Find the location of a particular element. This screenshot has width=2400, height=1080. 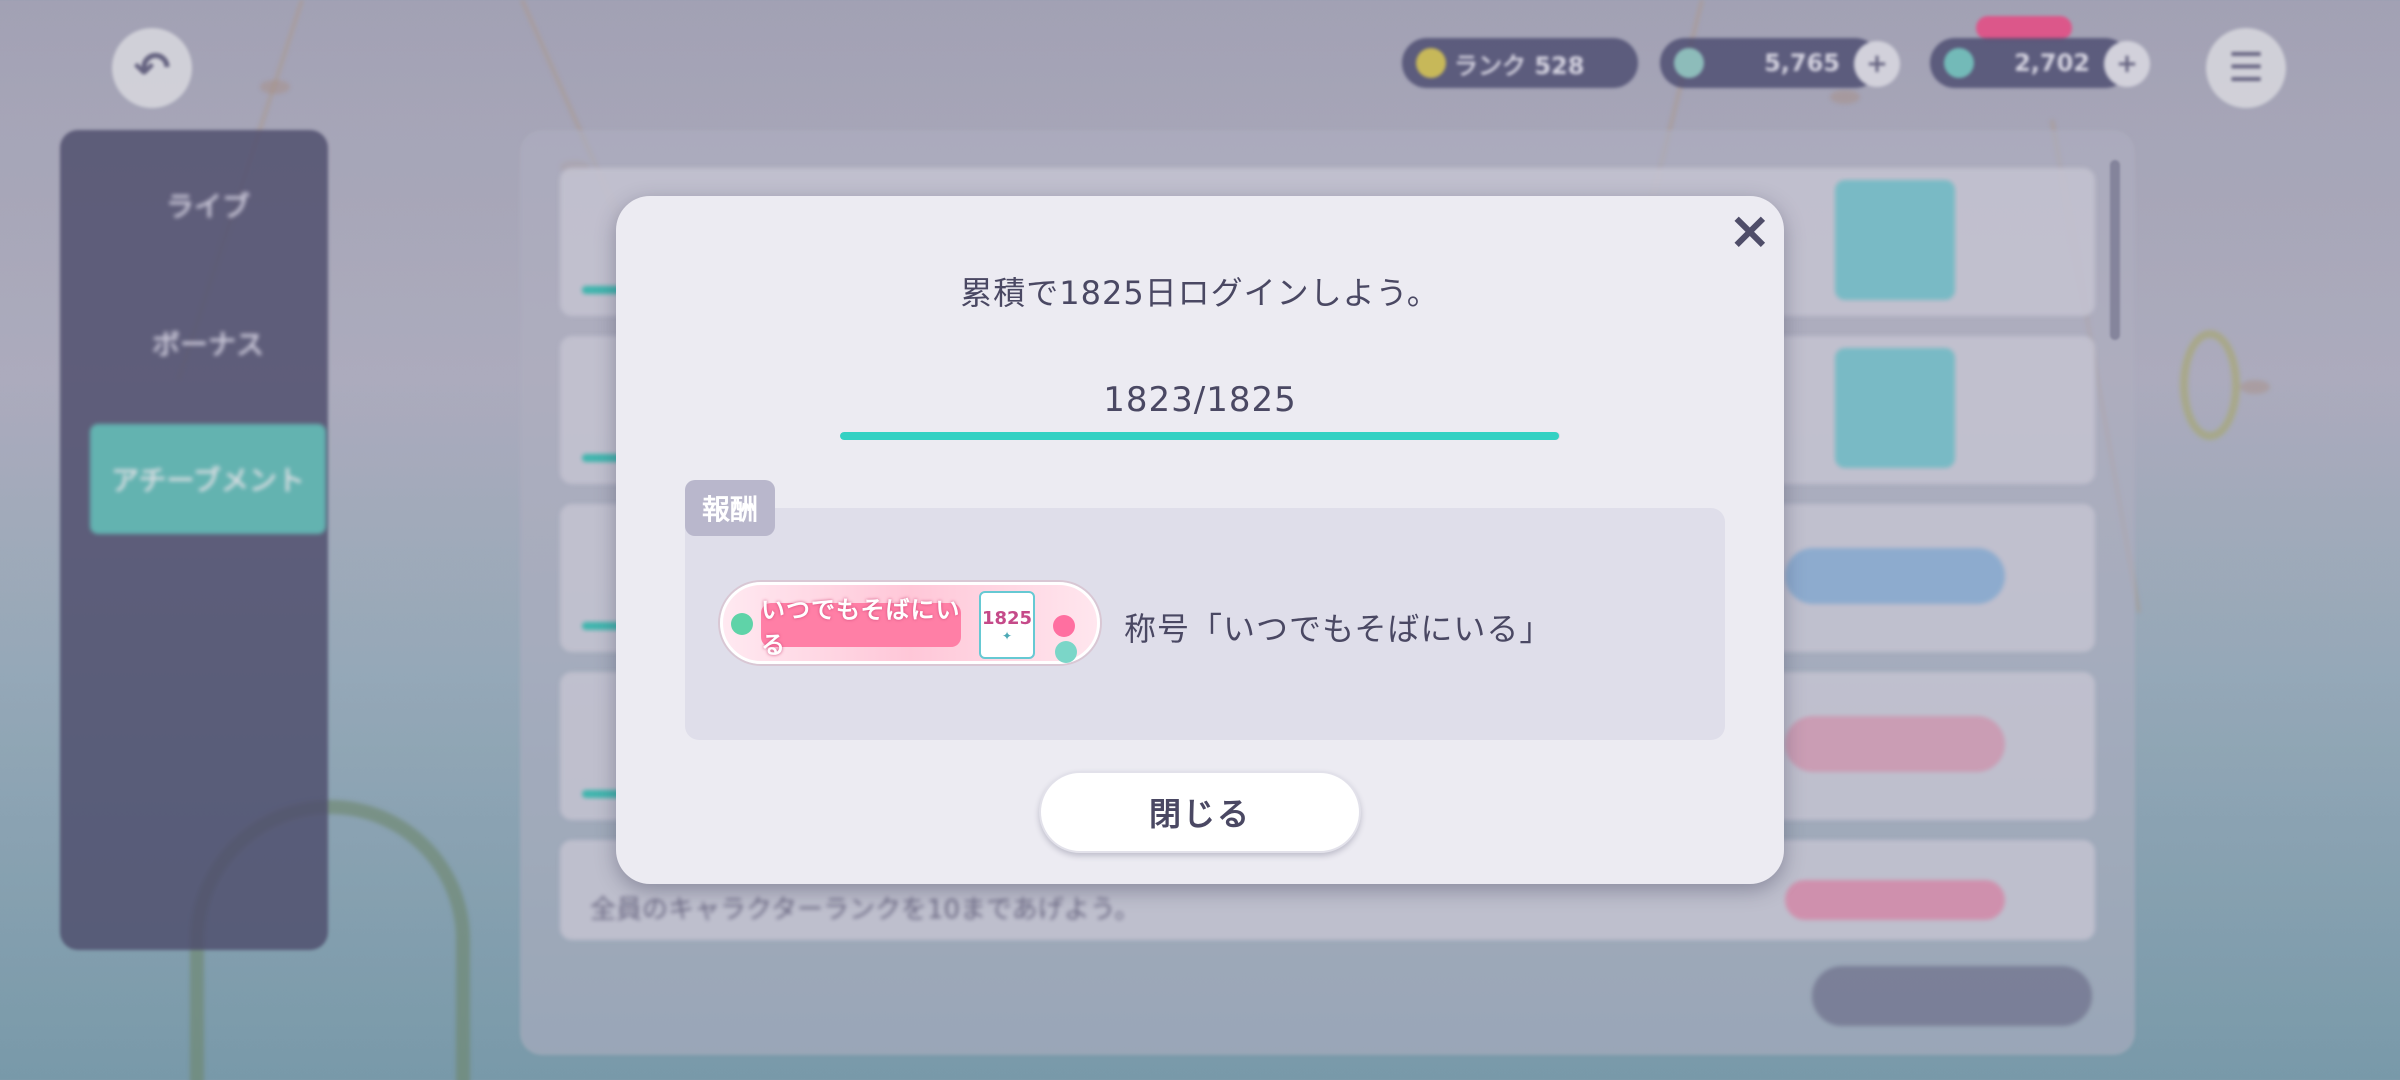

close-button: 閉じる is located at coordinates (1200, 812).